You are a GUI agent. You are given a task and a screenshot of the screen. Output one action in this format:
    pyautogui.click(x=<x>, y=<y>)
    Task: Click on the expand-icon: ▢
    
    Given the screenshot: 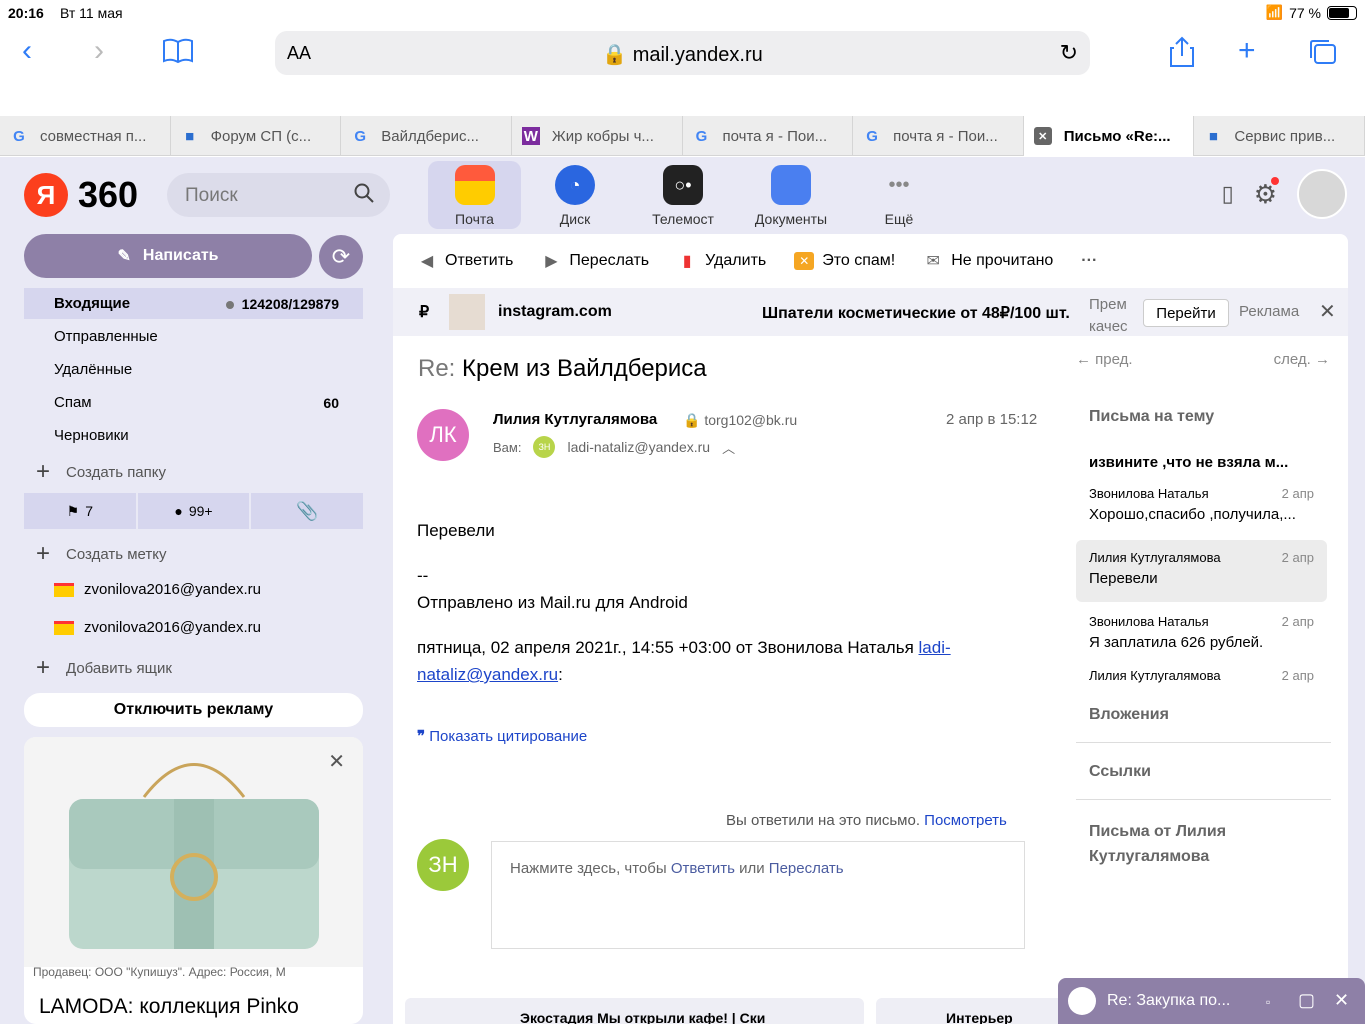 What is the action you would take?
    pyautogui.click(x=1306, y=1000)
    